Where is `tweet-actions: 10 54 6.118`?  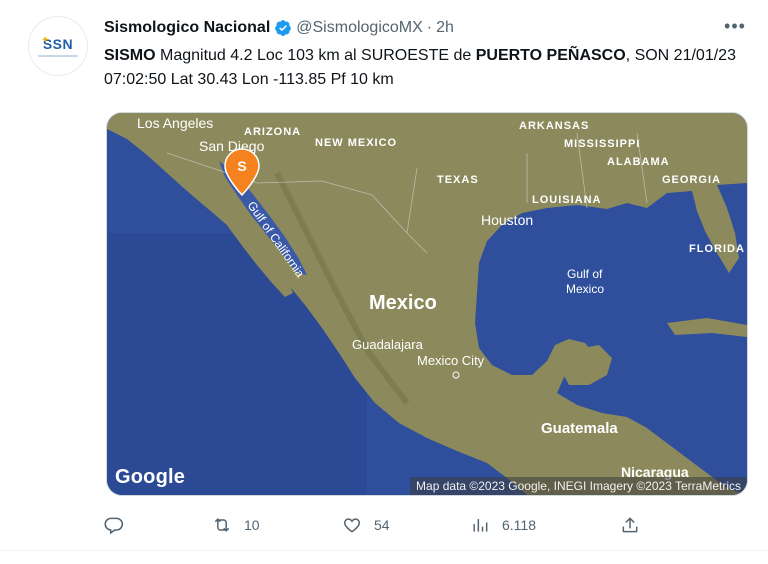
tweet-actions: 10 54 6.118 is located at coordinates (384, 525).